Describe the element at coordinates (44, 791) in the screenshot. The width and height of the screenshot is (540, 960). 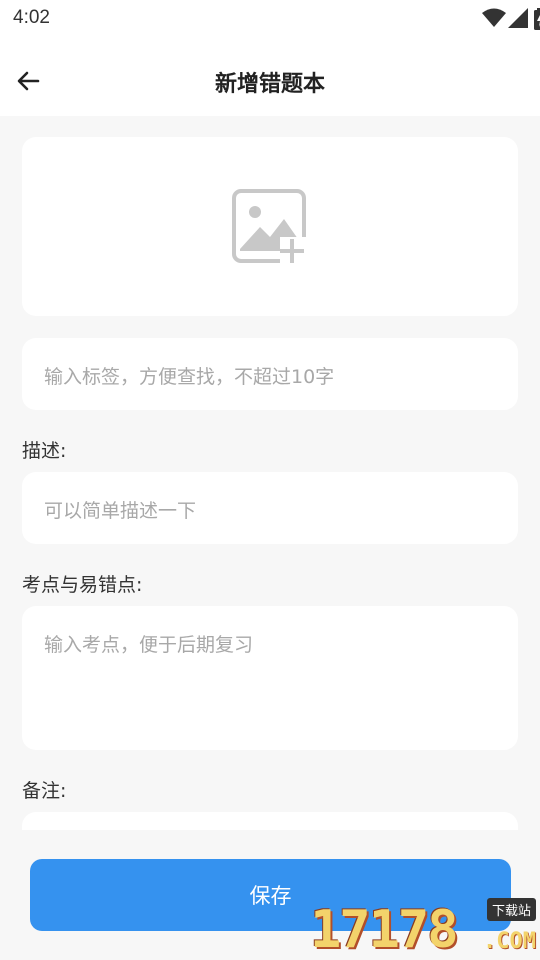
I see `note-label: 备注:` at that location.